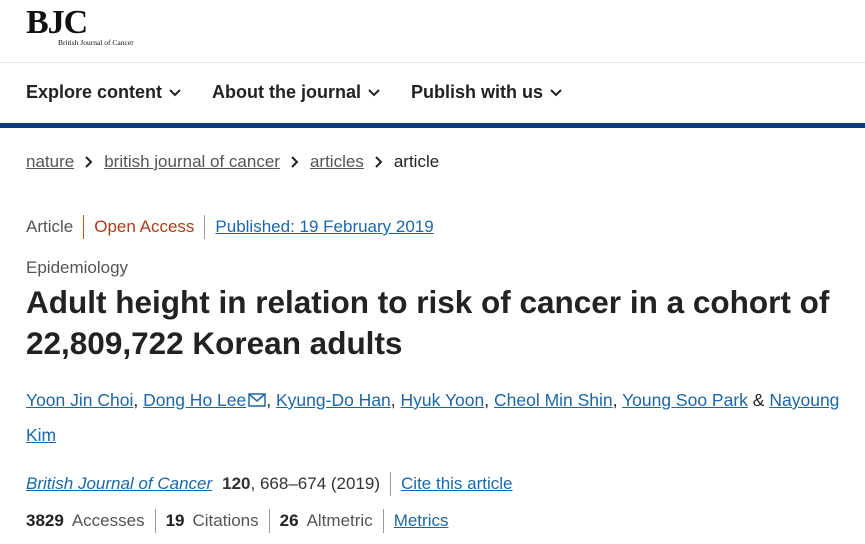 The width and height of the screenshot is (865, 544). Describe the element at coordinates (333, 400) in the screenshot. I see `author-link: Kyung-Do Han` at that location.